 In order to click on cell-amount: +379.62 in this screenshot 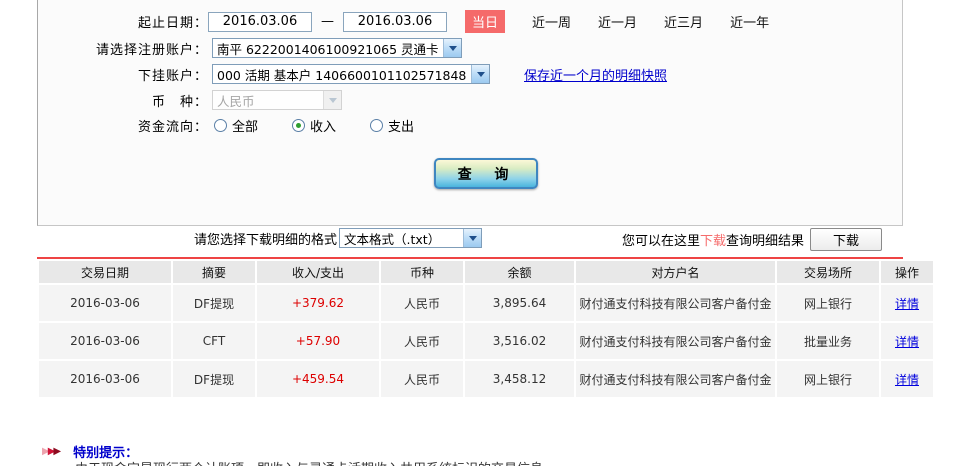, I will do `click(318, 303)`.